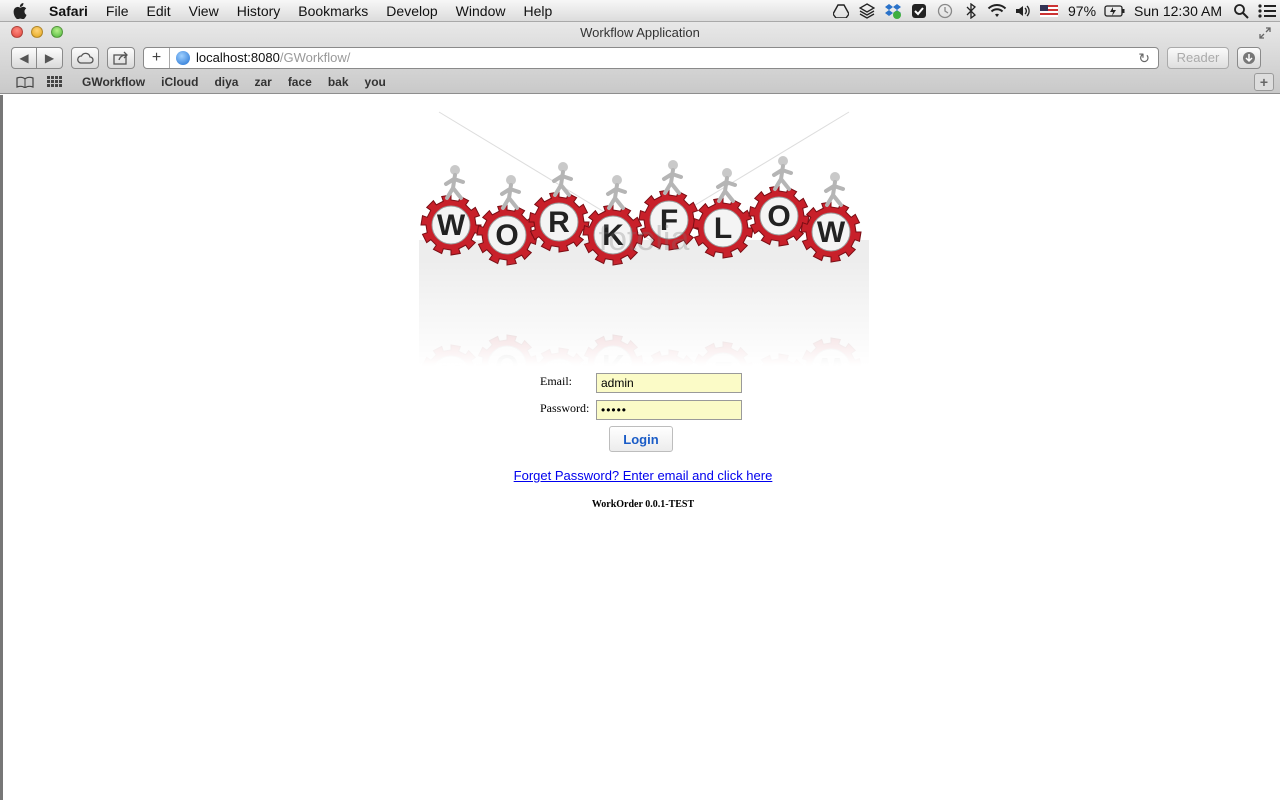 The image size is (1280, 800). Describe the element at coordinates (537, 11) in the screenshot. I see `menu-help: Help` at that location.